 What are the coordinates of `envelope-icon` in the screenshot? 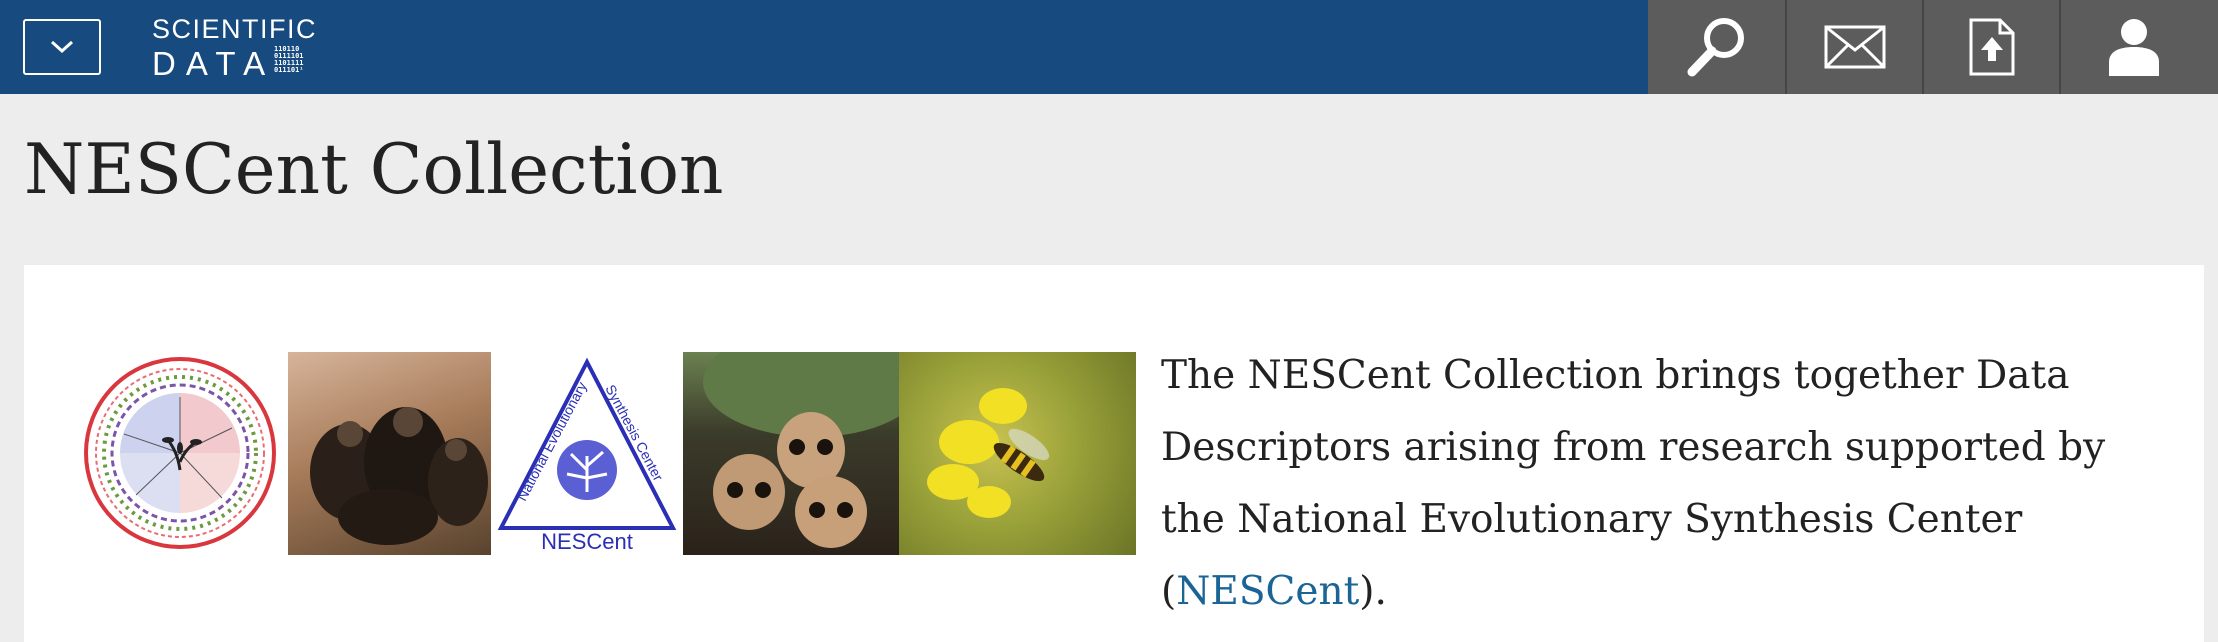 It's located at (1854, 47).